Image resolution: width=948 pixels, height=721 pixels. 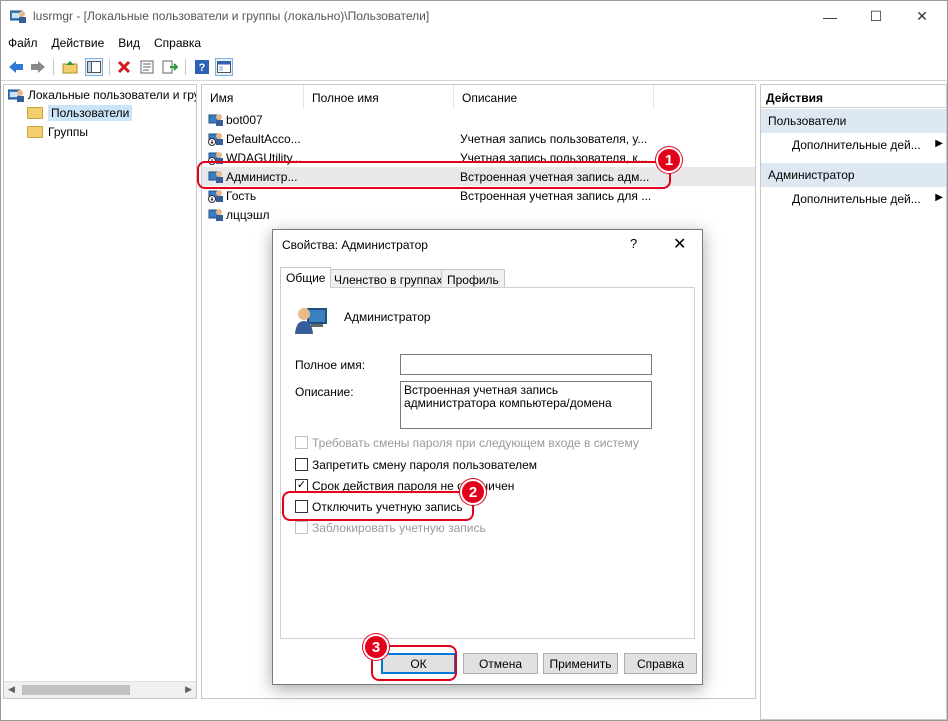 What do you see at coordinates (23, 43) in the screenshot?
I see `menu-file: Файл` at bounding box center [23, 43].